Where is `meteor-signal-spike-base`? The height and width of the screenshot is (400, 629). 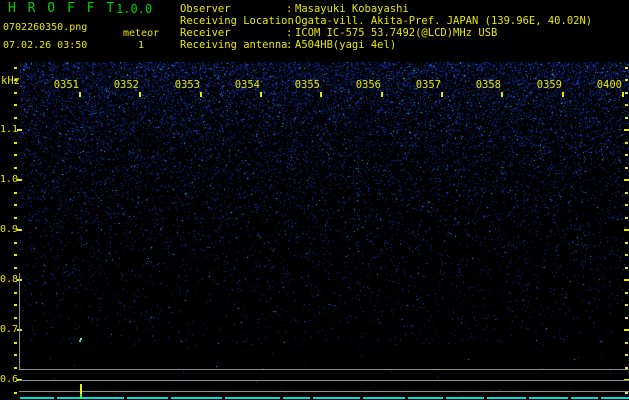 meteor-signal-spike-base is located at coordinates (81, 396).